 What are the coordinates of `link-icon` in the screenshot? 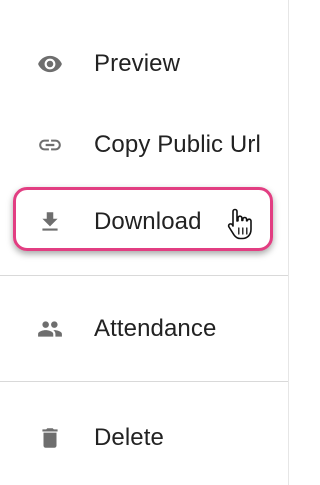 It's located at (50, 145).